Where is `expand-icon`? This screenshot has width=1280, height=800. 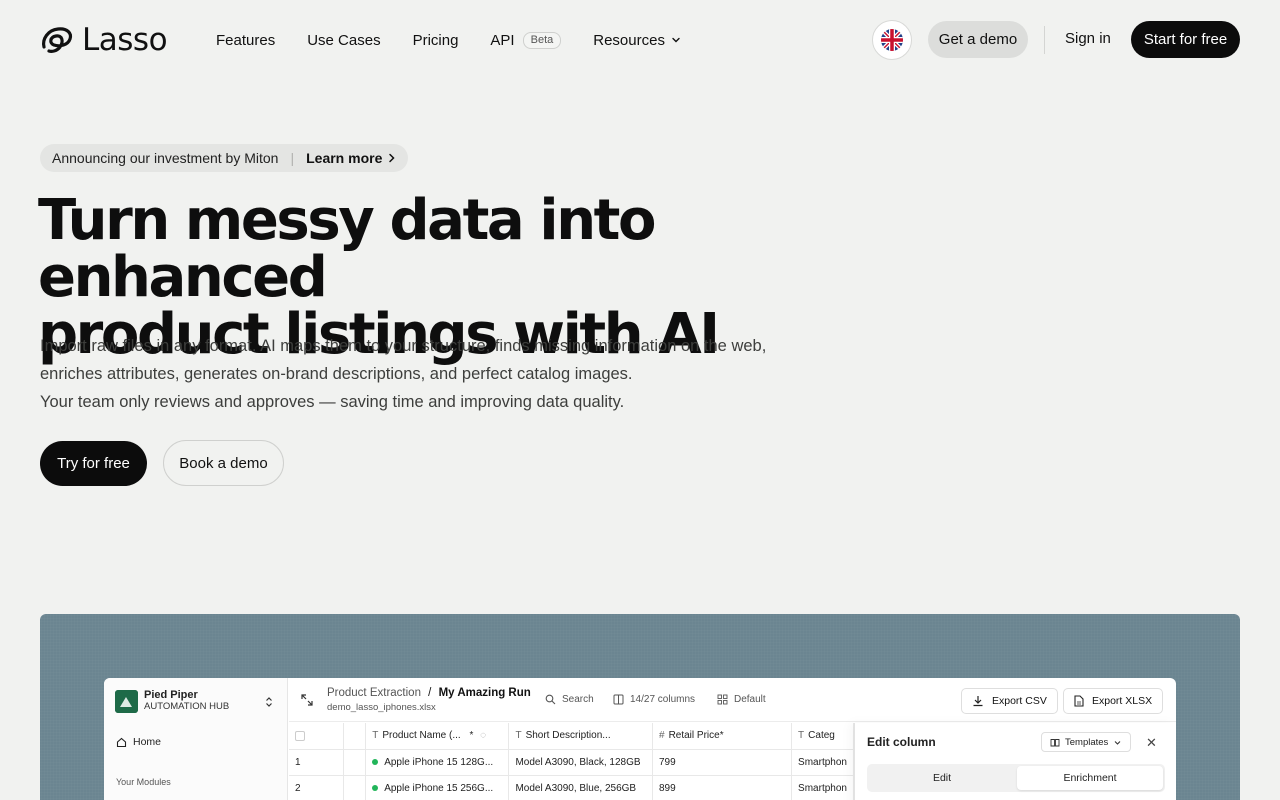 expand-icon is located at coordinates (307, 700).